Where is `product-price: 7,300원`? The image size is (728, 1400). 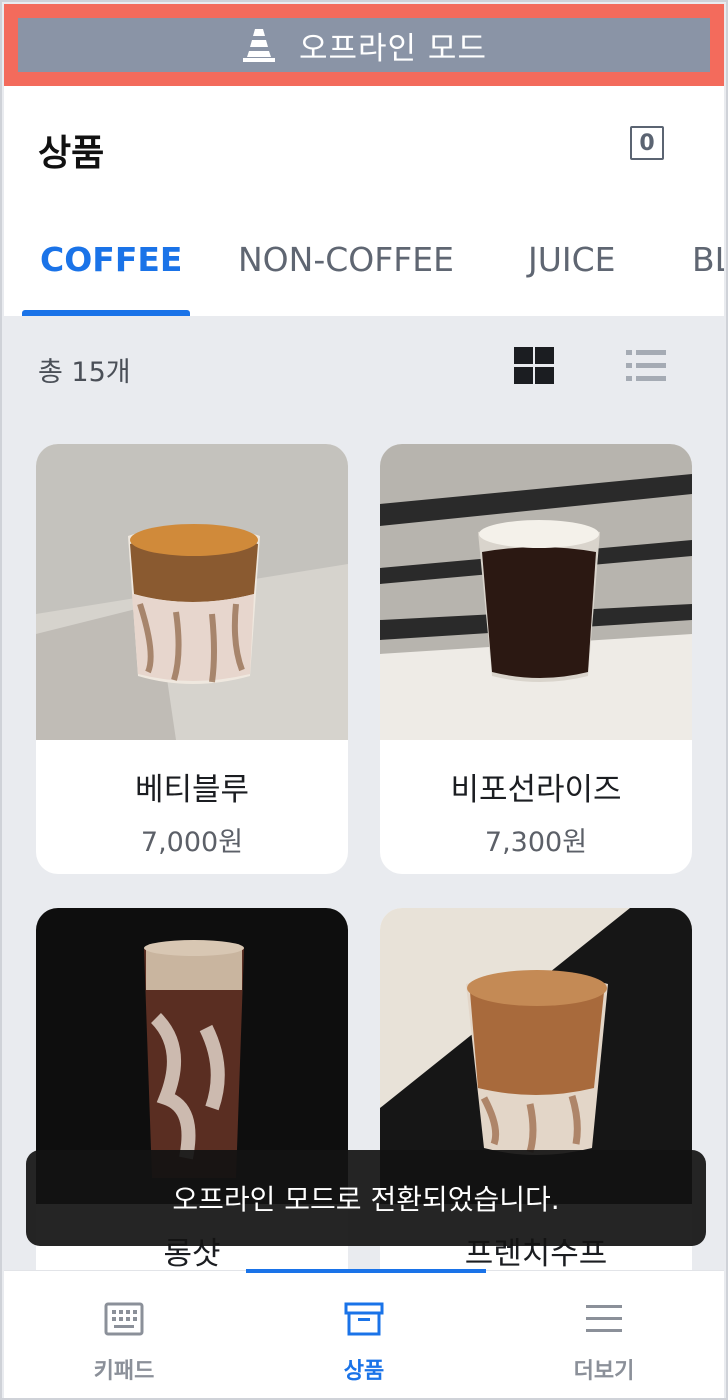 product-price: 7,300원 is located at coordinates (536, 842).